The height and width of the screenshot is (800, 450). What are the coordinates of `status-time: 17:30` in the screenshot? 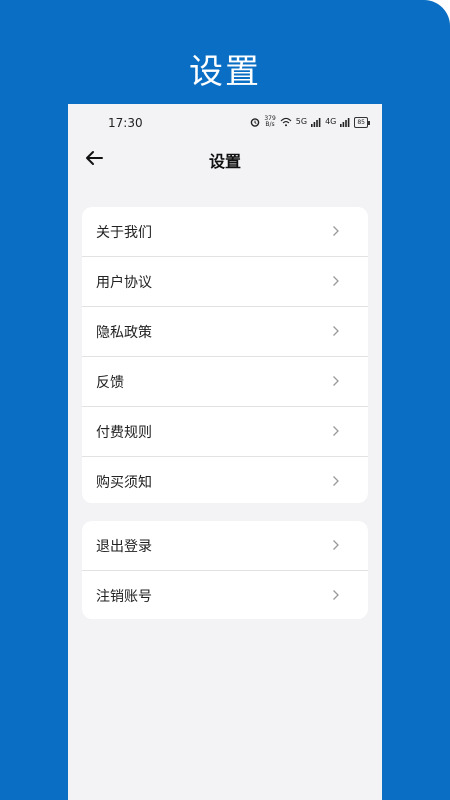 It's located at (125, 123).